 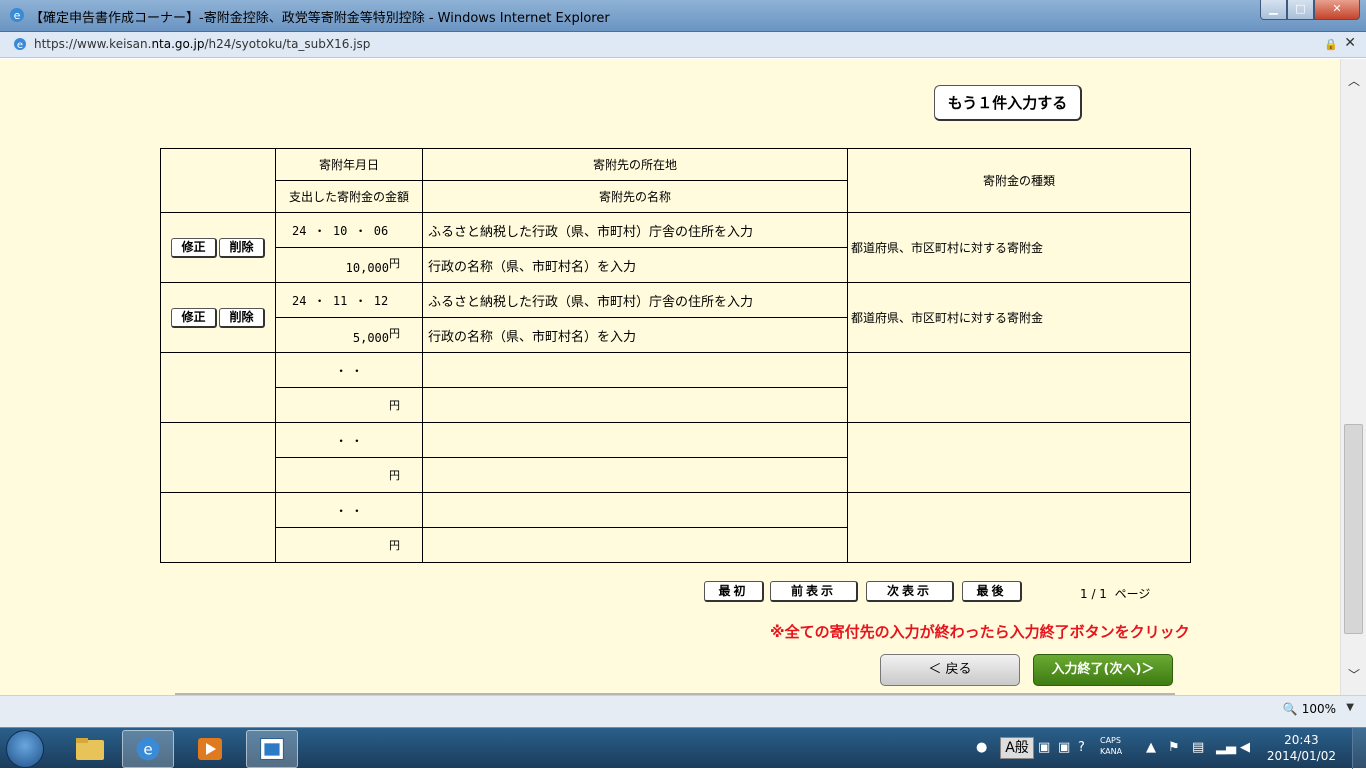 What do you see at coordinates (349, 230) in the screenshot?
I see `donation-date: 24 ・ 10 ・ 06` at bounding box center [349, 230].